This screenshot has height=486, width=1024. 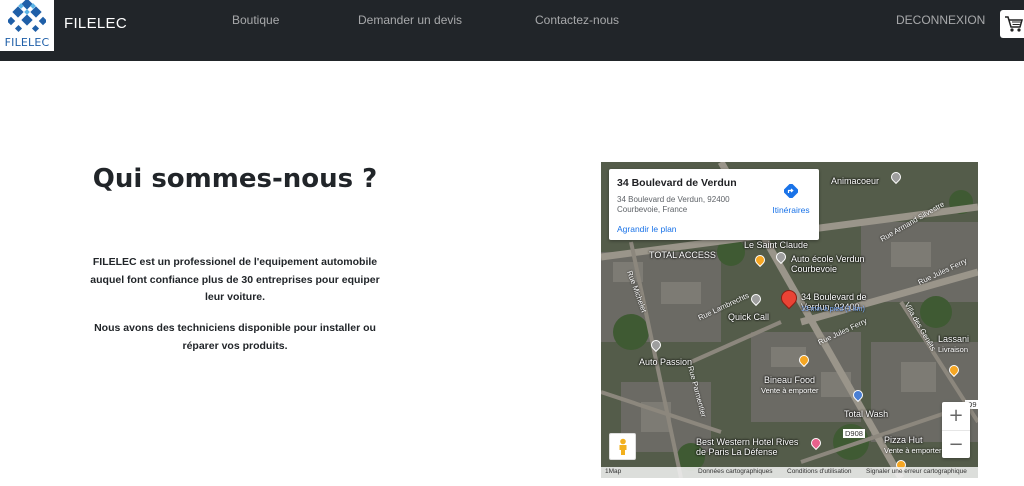 What do you see at coordinates (789, 380) in the screenshot?
I see `place-bineau-food: Bineau Food` at bounding box center [789, 380].